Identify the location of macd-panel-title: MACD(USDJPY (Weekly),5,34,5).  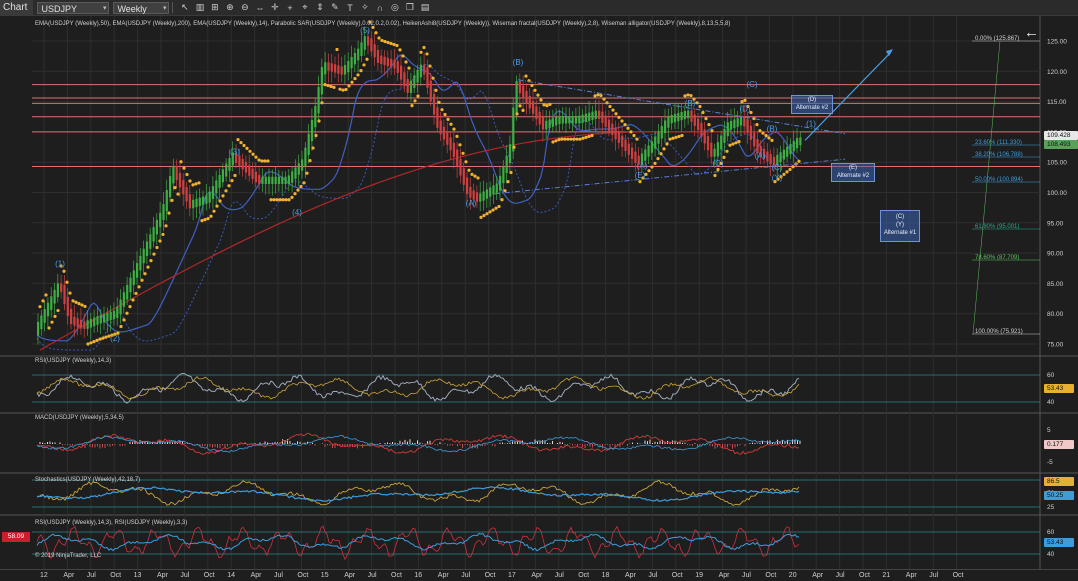
(79, 418).